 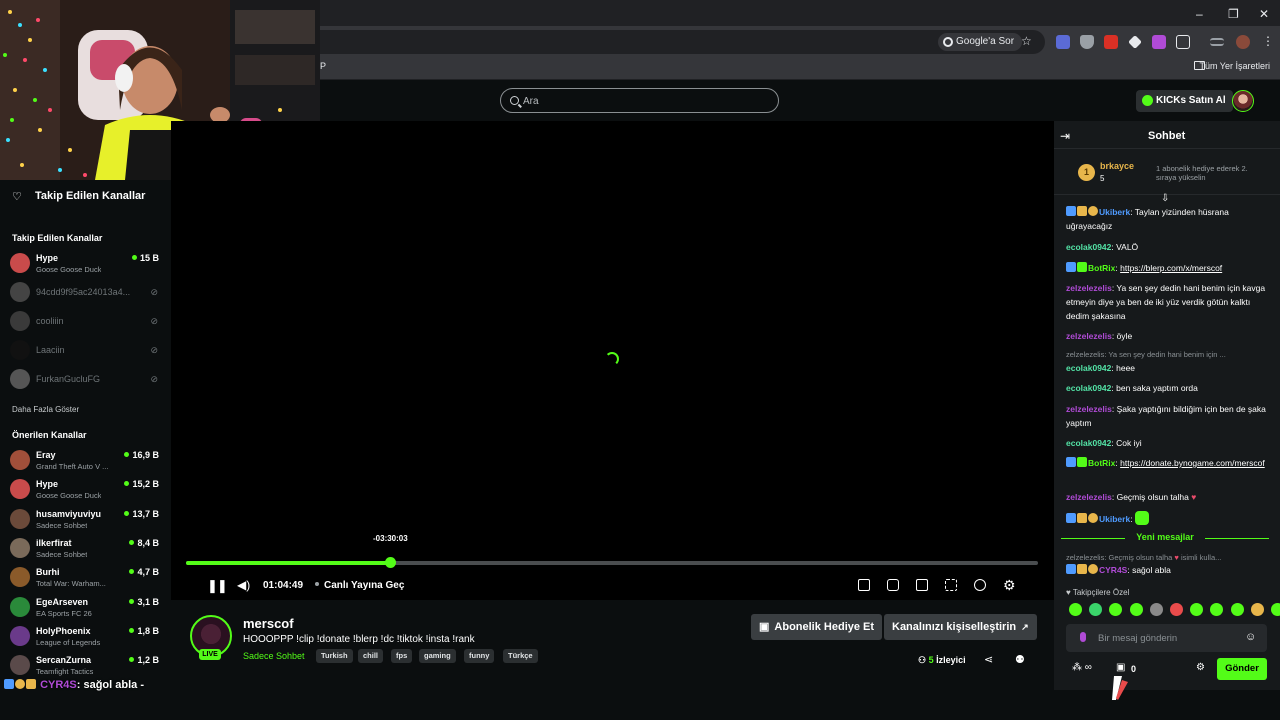 I want to click on live-dot-icon, so click(x=317, y=584).